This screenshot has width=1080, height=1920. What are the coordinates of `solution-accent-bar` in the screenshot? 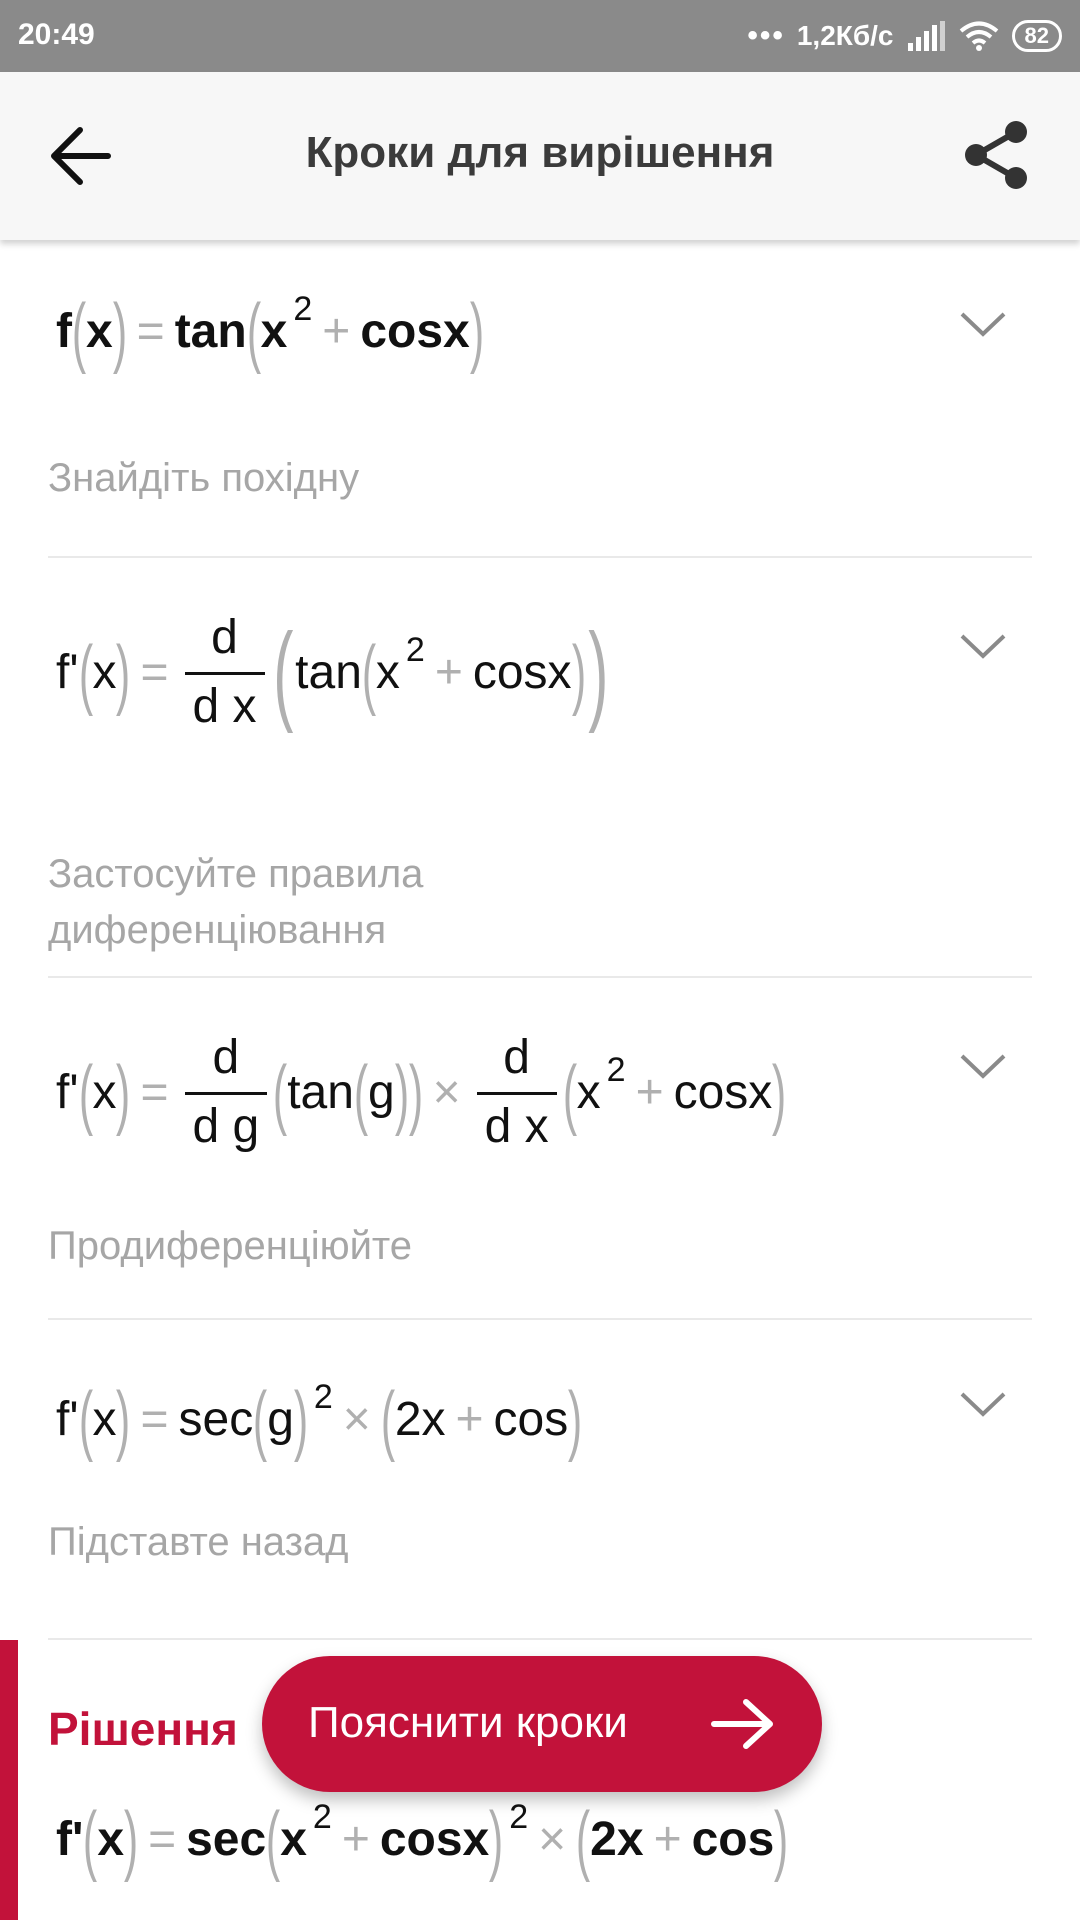 It's located at (9, 1780).